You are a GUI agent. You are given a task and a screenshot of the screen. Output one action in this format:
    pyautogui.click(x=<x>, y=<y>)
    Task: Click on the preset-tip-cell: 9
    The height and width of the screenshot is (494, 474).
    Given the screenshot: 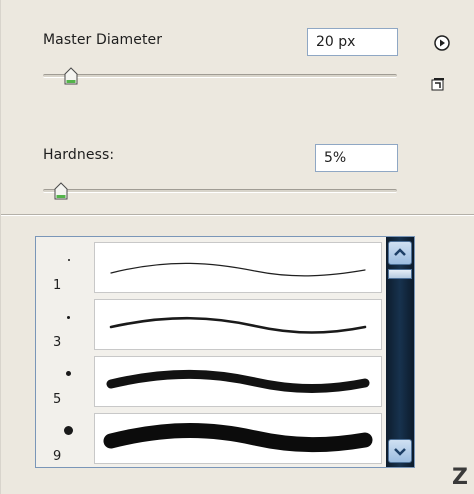 What is the action you would take?
    pyautogui.click(x=66, y=439)
    